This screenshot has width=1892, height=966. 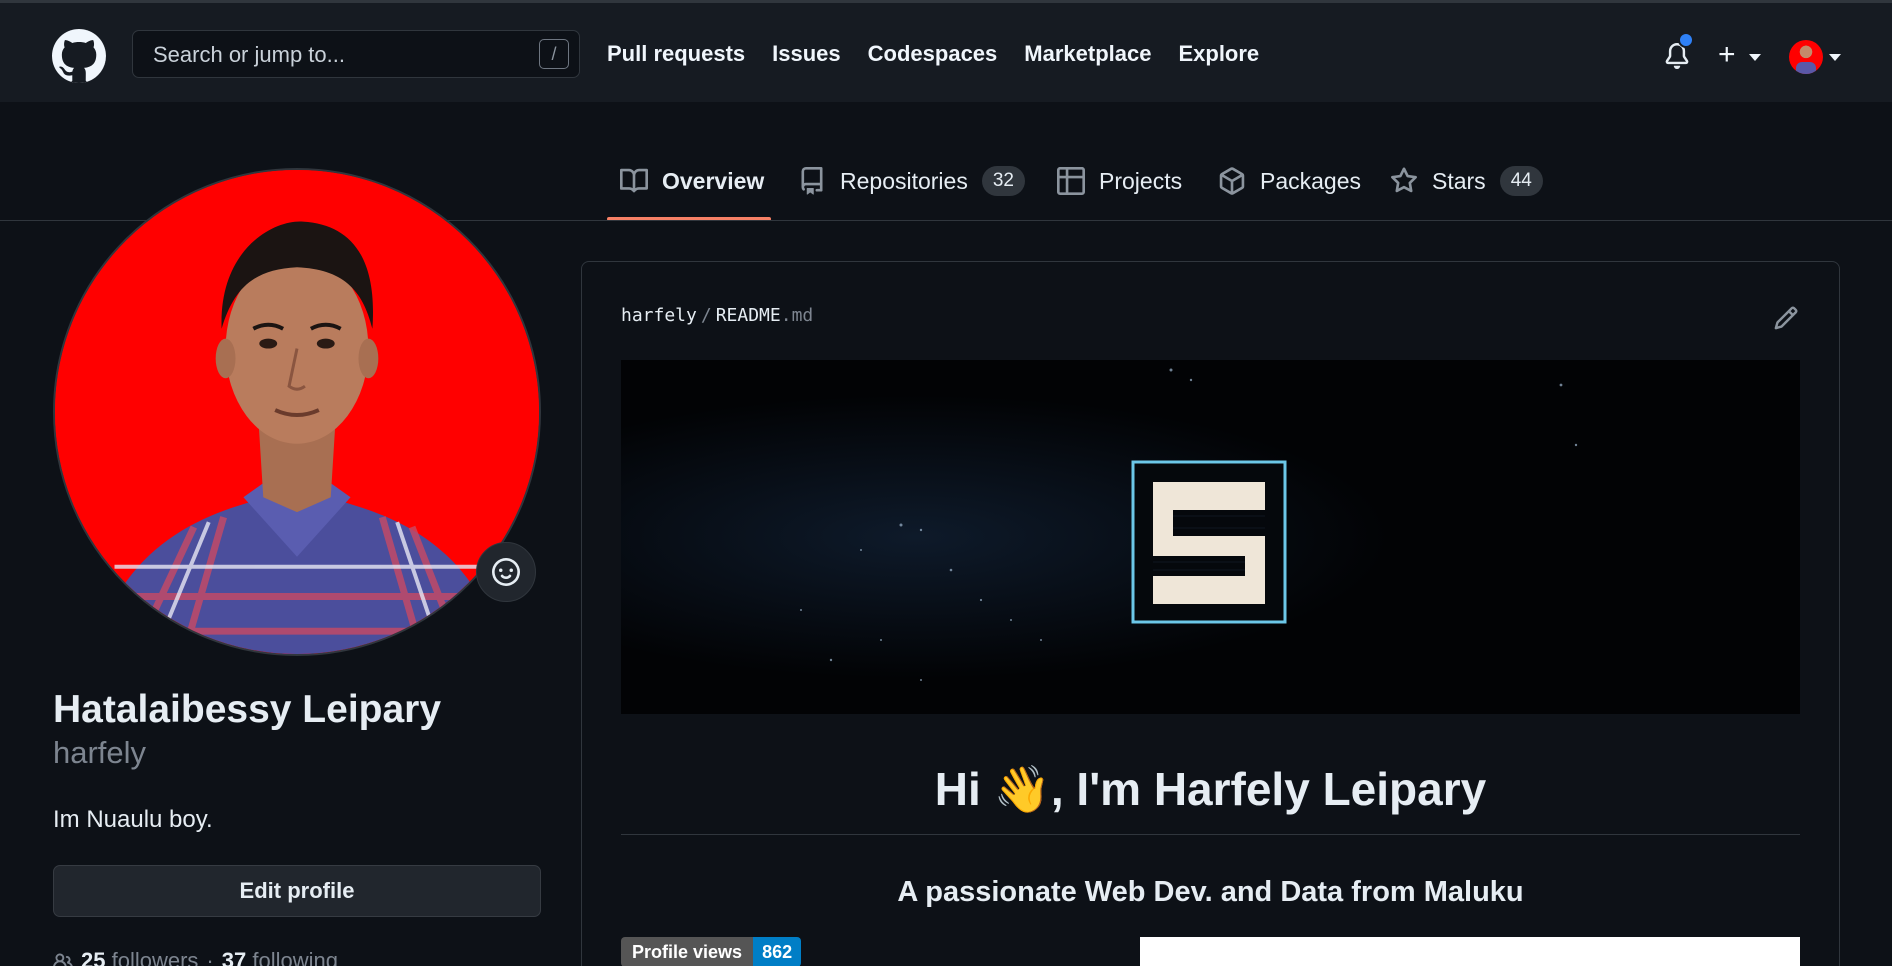 I want to click on repo-icon, so click(x=812, y=181).